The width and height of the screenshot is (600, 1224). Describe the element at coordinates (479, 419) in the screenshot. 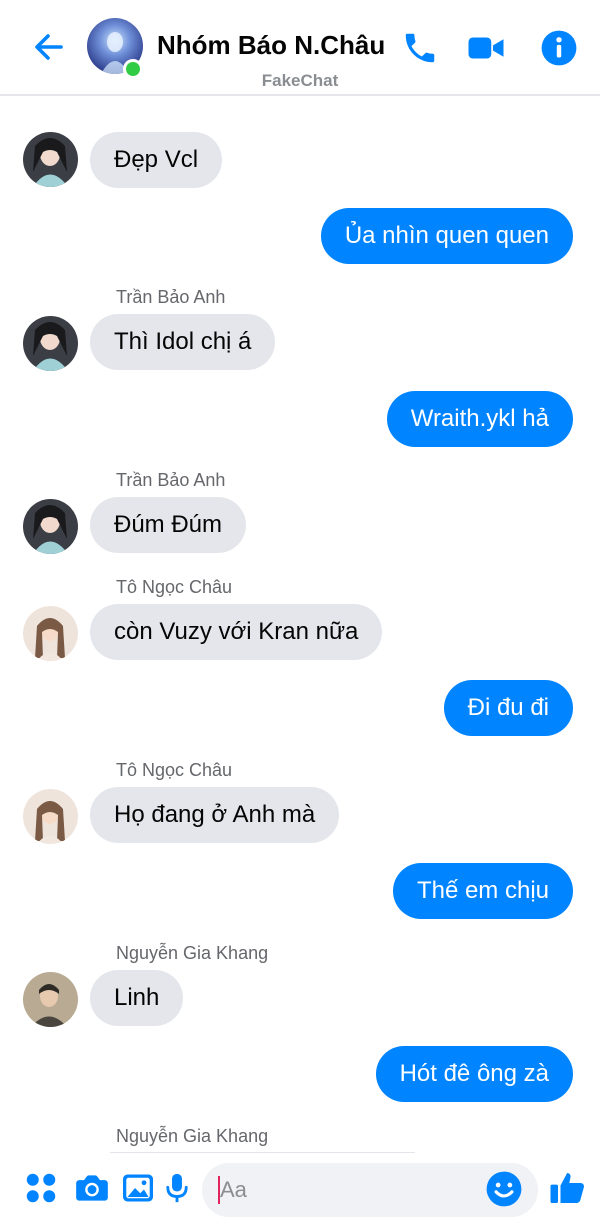

I see `outgoing-message-bubble: Wraith.ykl hả` at that location.